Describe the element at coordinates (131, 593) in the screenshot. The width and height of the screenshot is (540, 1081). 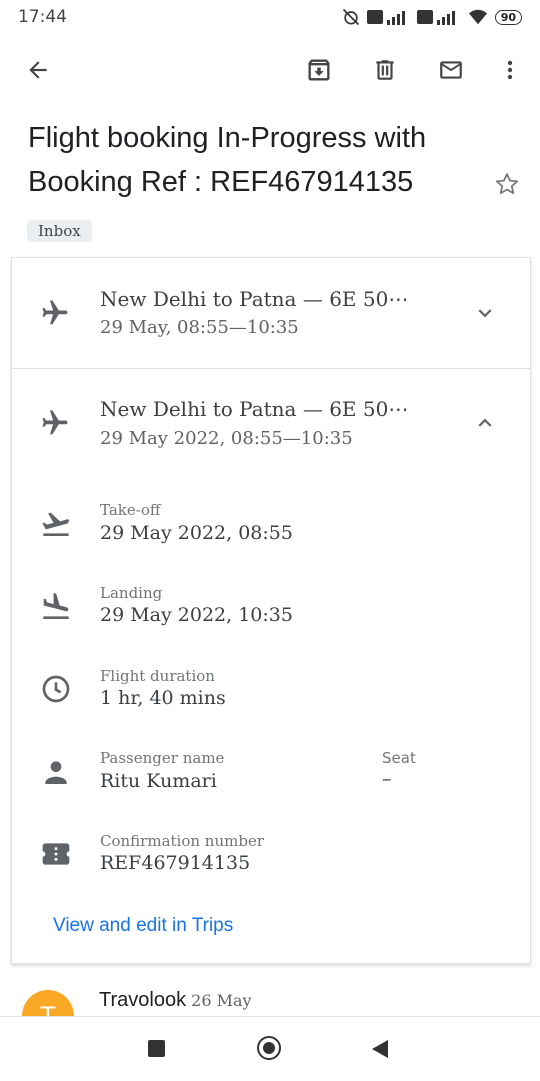
I see `landing-label: Landing` at that location.